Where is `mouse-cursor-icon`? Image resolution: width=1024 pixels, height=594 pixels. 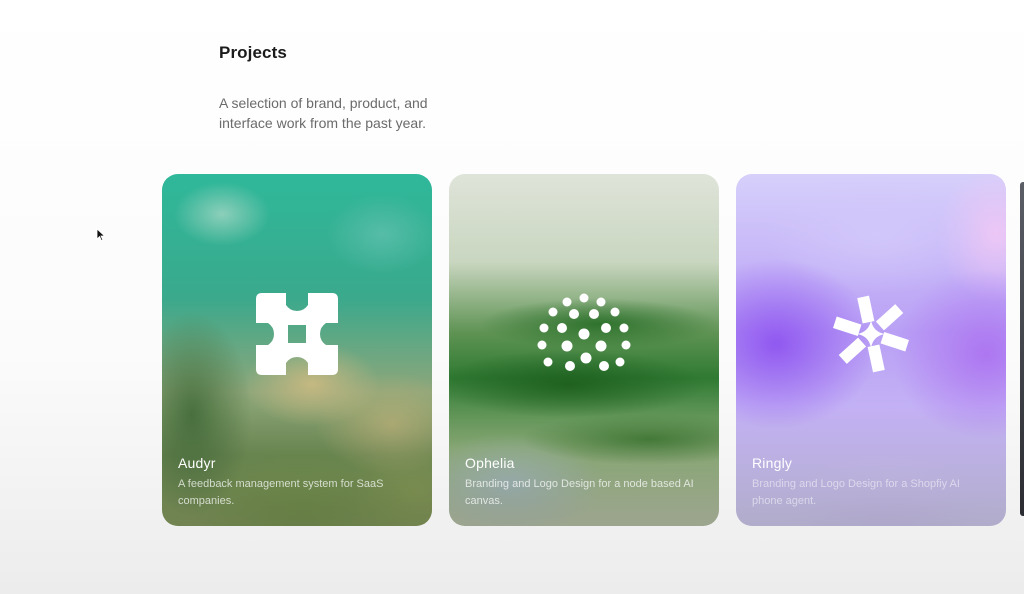 mouse-cursor-icon is located at coordinates (101, 235).